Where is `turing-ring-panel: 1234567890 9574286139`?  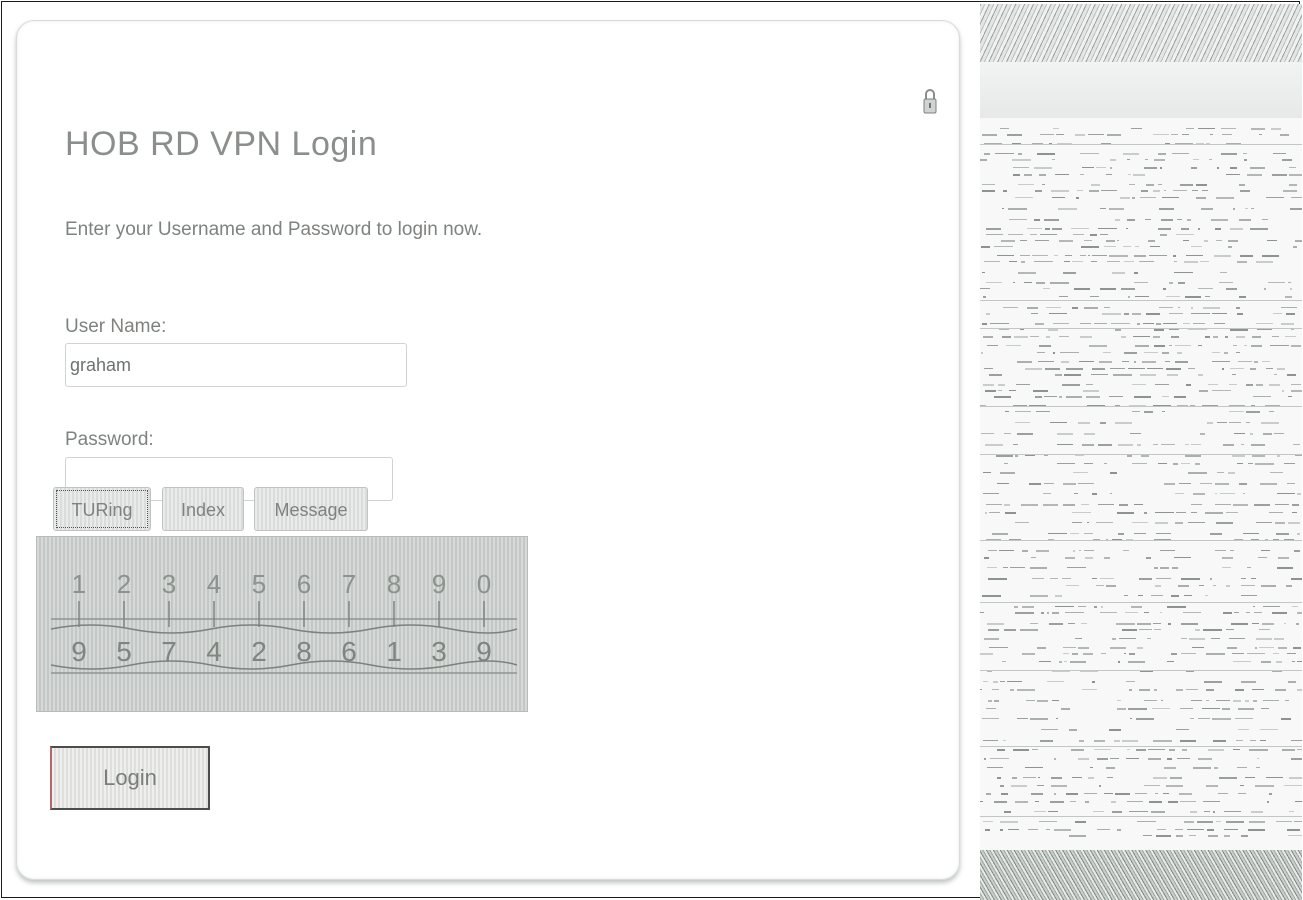 turing-ring-panel: 1234567890 9574286139 is located at coordinates (282, 624).